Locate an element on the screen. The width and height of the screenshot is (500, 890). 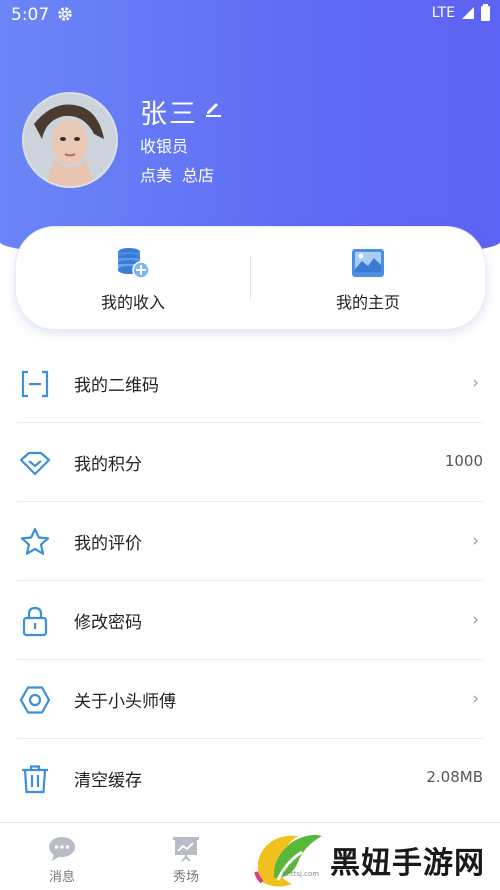
status-bar: 5:07 LTE is located at coordinates (250, 15).